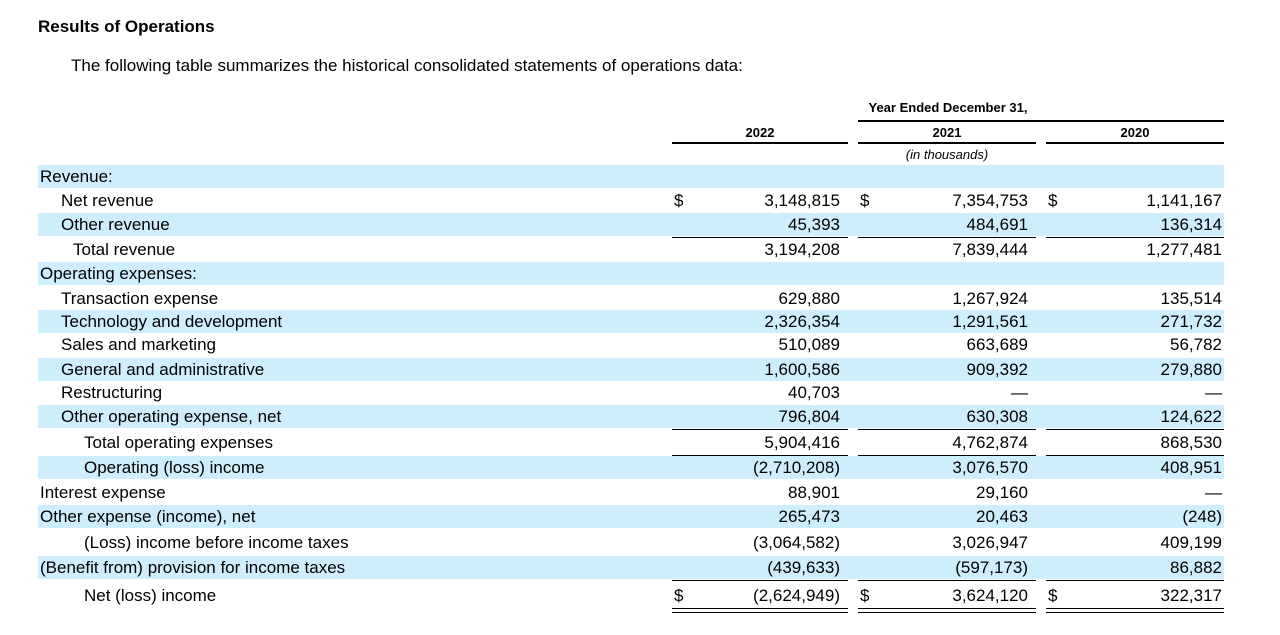  I want to click on row-label: Operating expenses:, so click(118, 273).